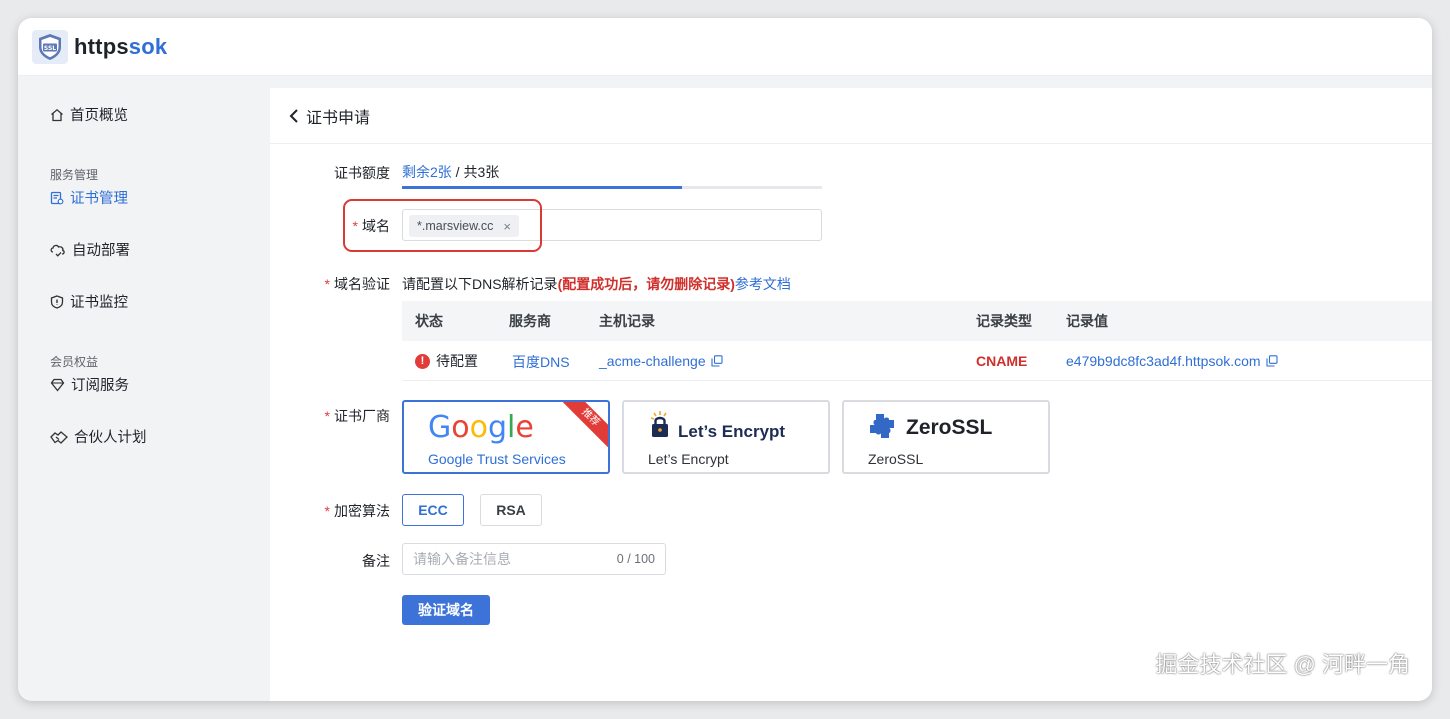 This screenshot has width=1450, height=719. Describe the element at coordinates (917, 321) in the screenshot. I see `table-header-row: 状态 服务商 主机记录 记录类型 记录值` at that location.